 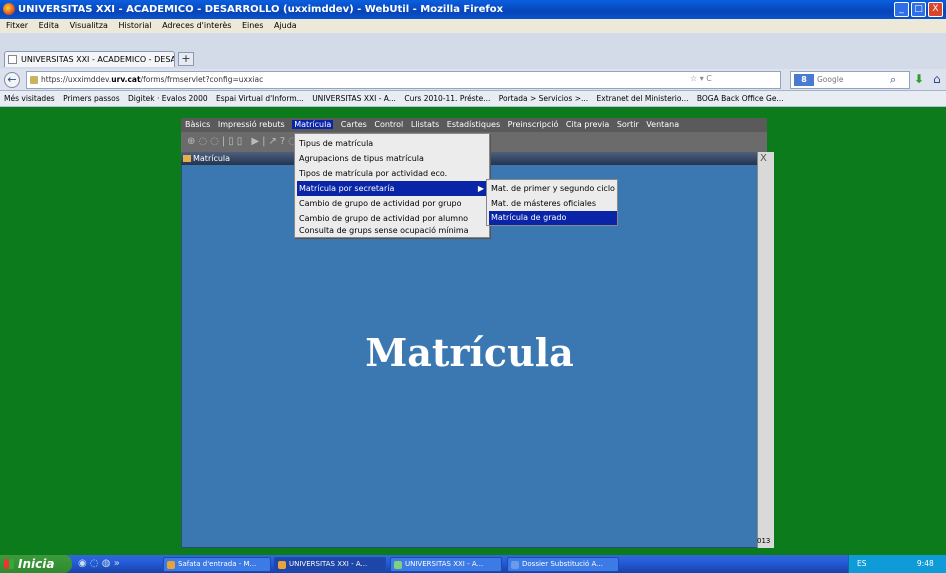 What do you see at coordinates (12, 59) in the screenshot?
I see `page-icon` at bounding box center [12, 59].